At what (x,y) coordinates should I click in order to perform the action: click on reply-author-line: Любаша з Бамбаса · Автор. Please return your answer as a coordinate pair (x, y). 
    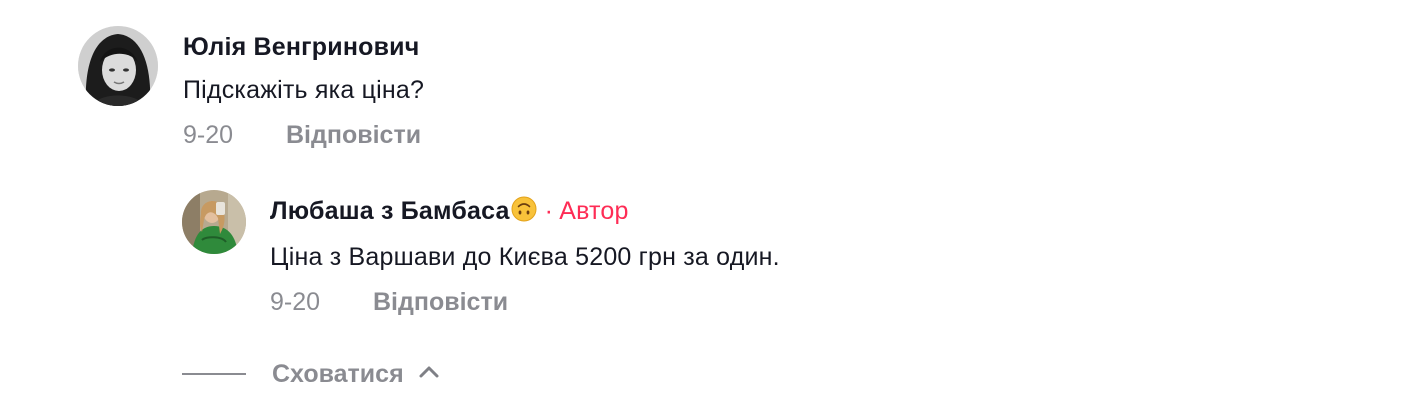
    Looking at the image, I should click on (525, 212).